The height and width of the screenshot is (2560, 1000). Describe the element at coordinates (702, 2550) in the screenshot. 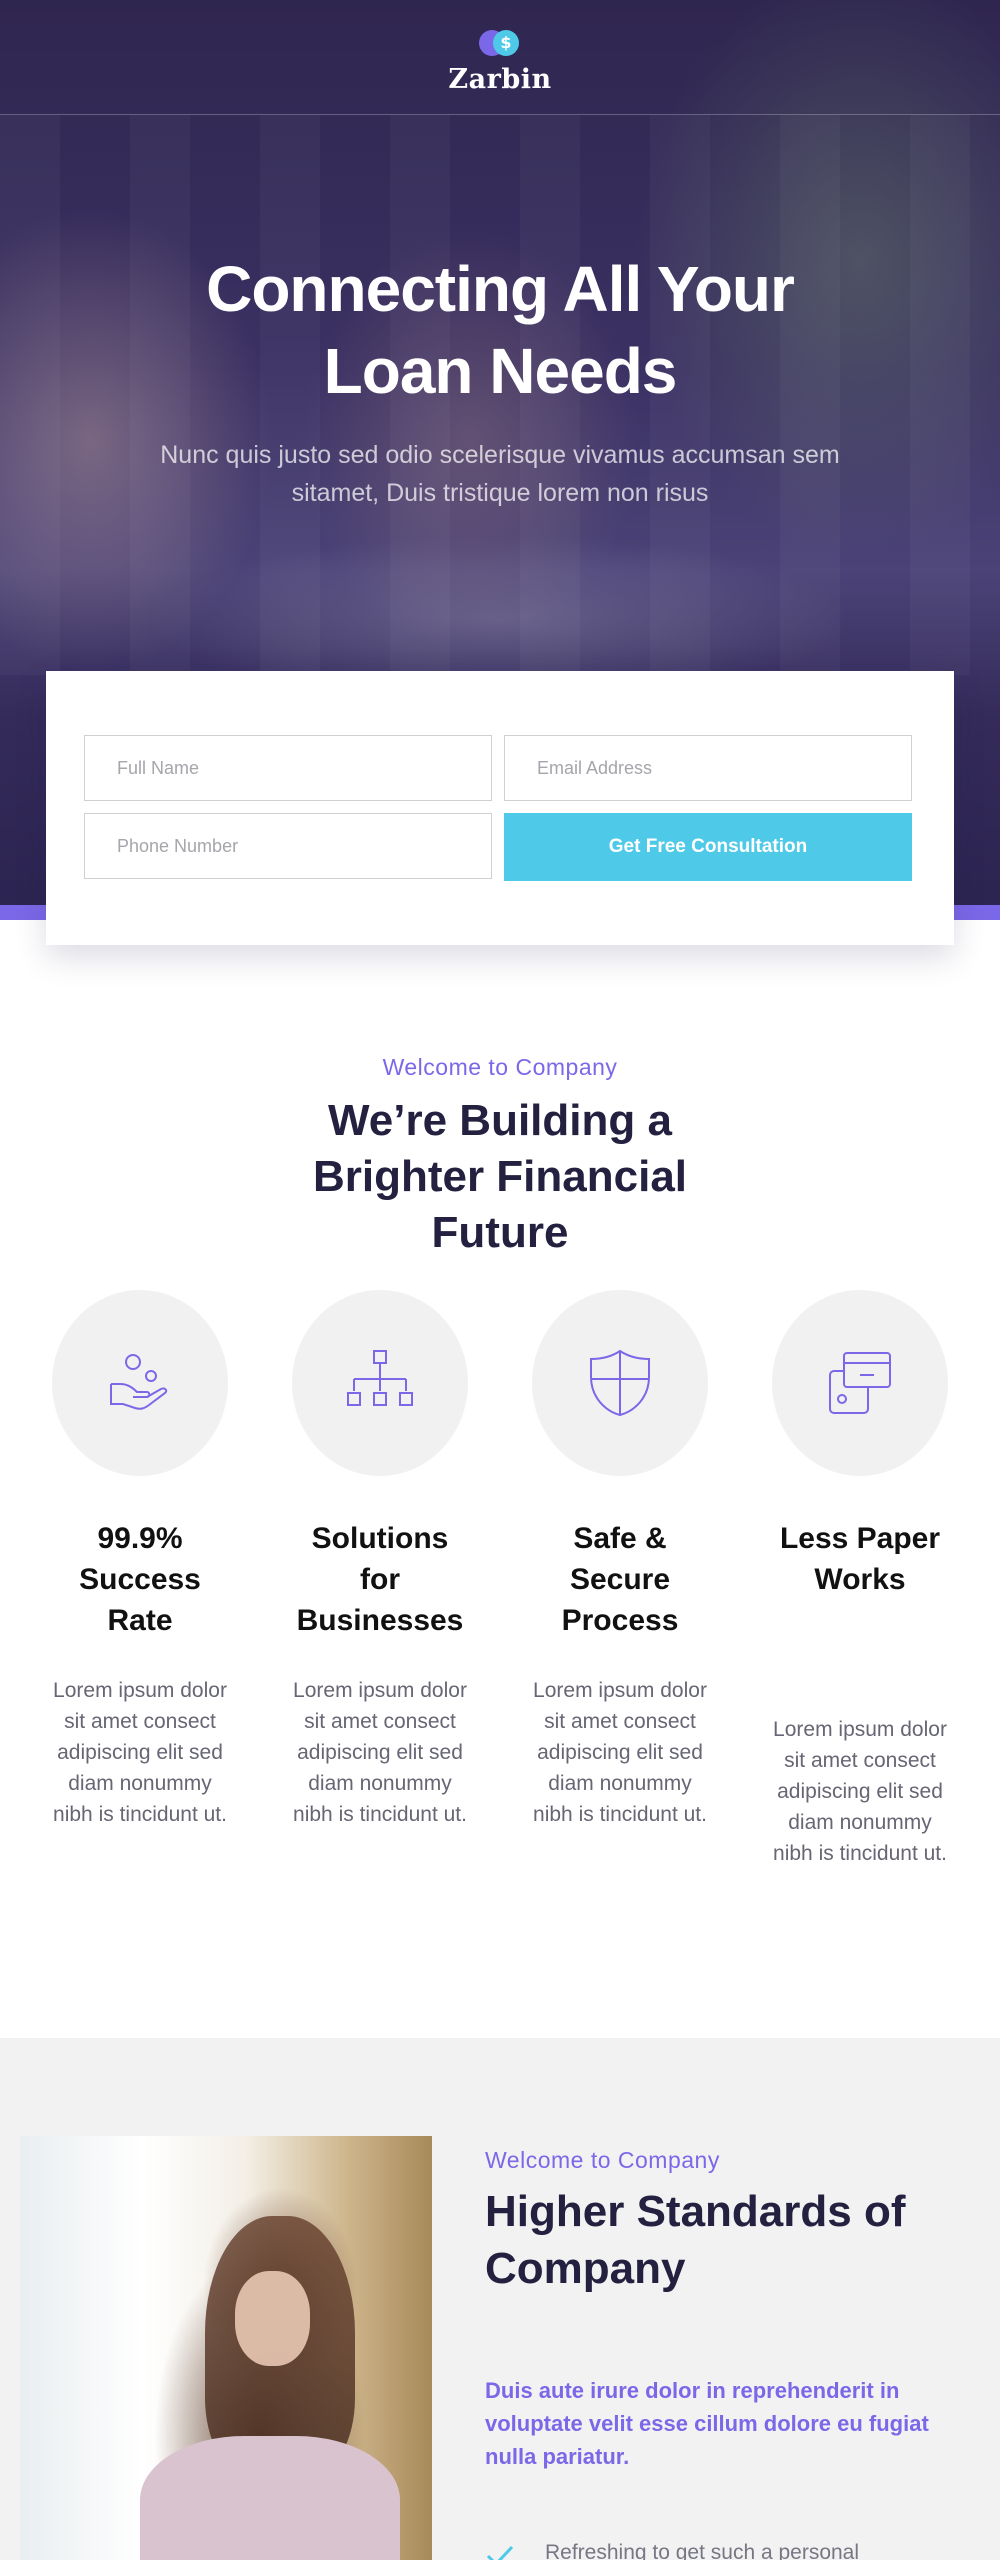

I see `checklist-text: Refreshing to get such a personal` at that location.